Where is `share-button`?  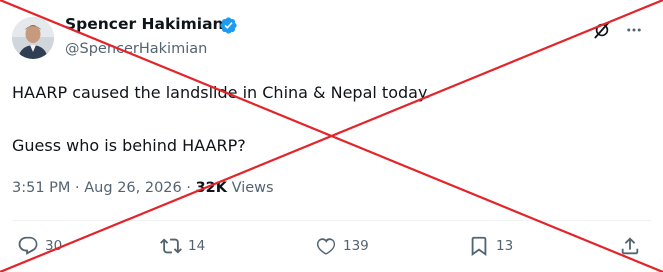
share-button is located at coordinates (630, 246).